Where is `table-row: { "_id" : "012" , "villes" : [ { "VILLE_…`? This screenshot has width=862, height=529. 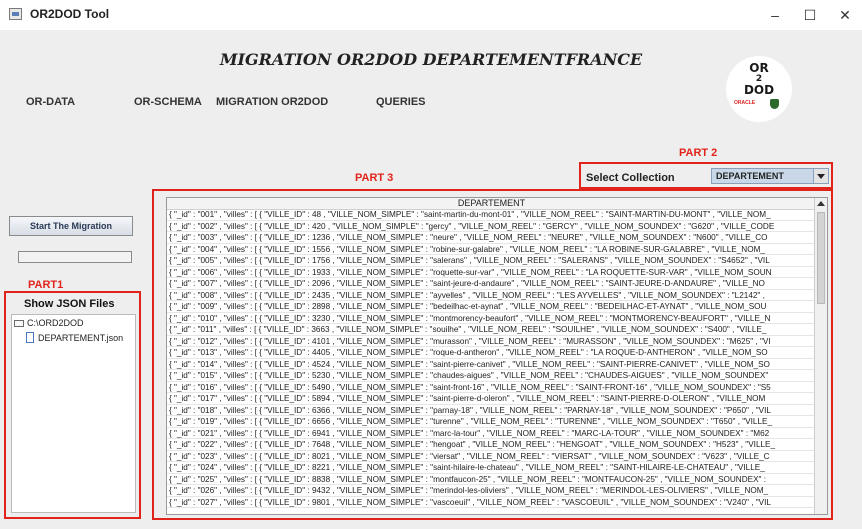 table-row: { "_id" : "012" , "villes" : [ { "VILLE_… is located at coordinates (491, 341).